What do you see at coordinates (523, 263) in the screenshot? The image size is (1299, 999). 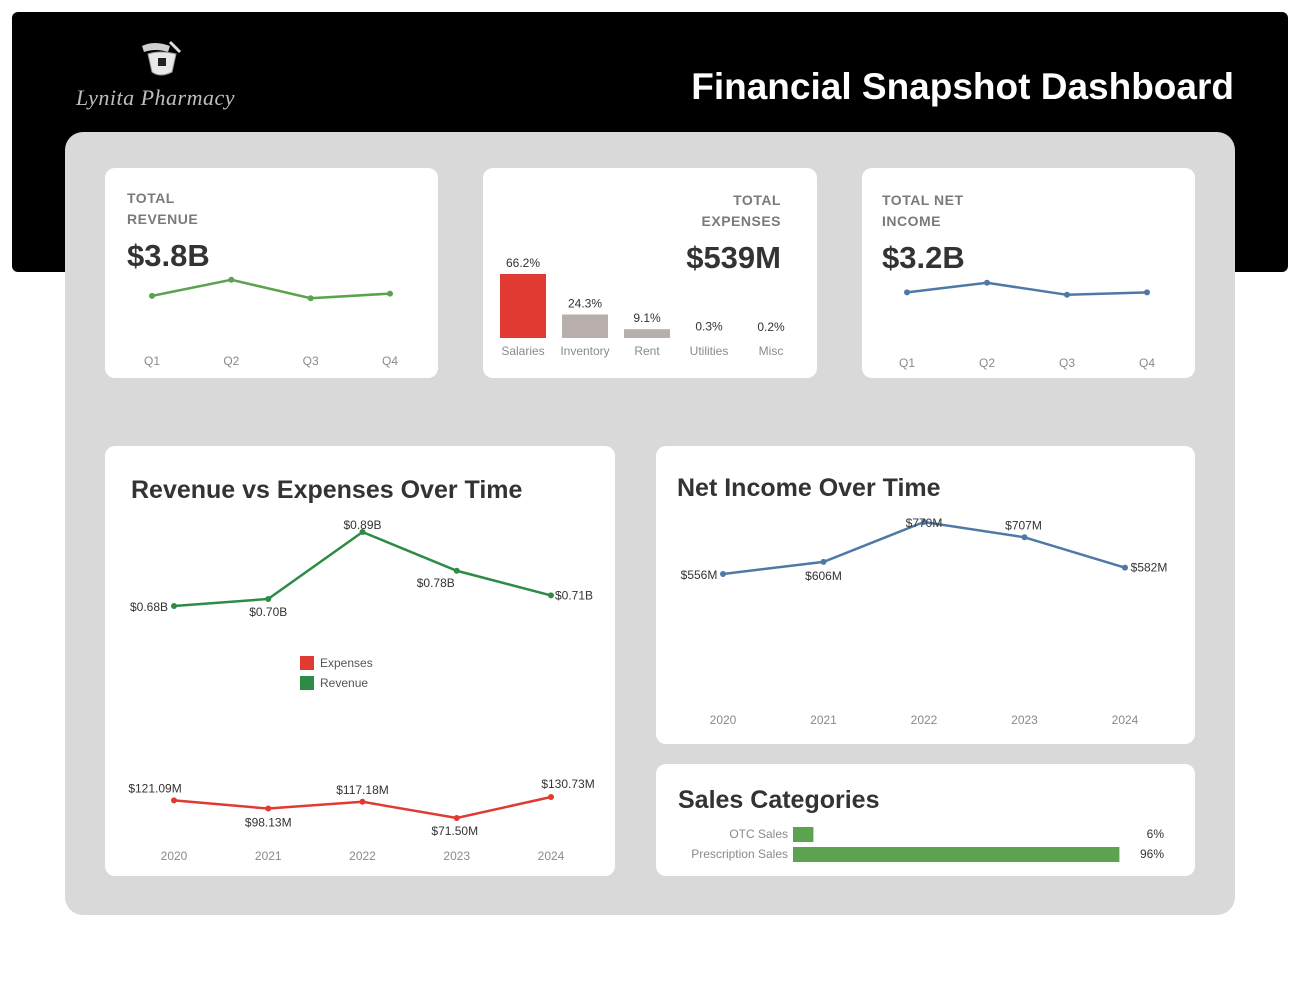 I see `expenses-bar-label-0: 66.2%` at bounding box center [523, 263].